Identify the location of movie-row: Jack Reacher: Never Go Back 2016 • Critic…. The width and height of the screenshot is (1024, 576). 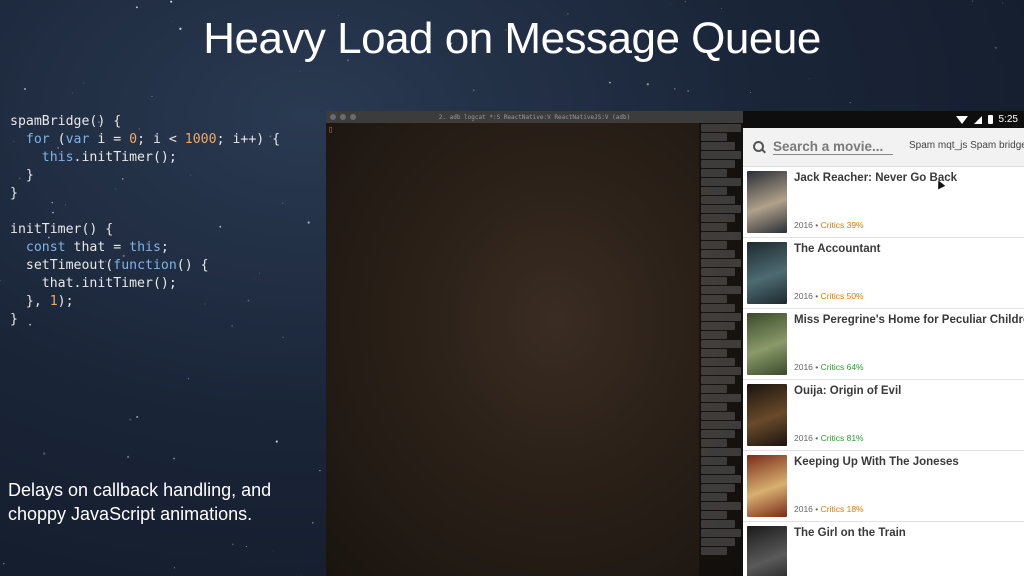
(883, 202).